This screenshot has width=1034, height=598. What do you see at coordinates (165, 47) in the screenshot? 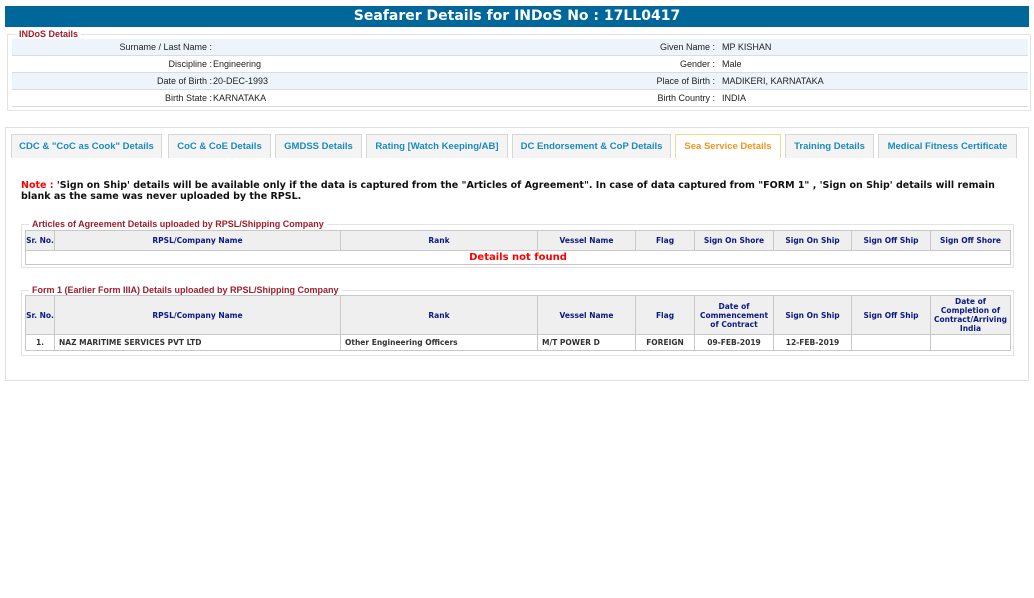
I see `field-label: Surname / Last Name :` at bounding box center [165, 47].